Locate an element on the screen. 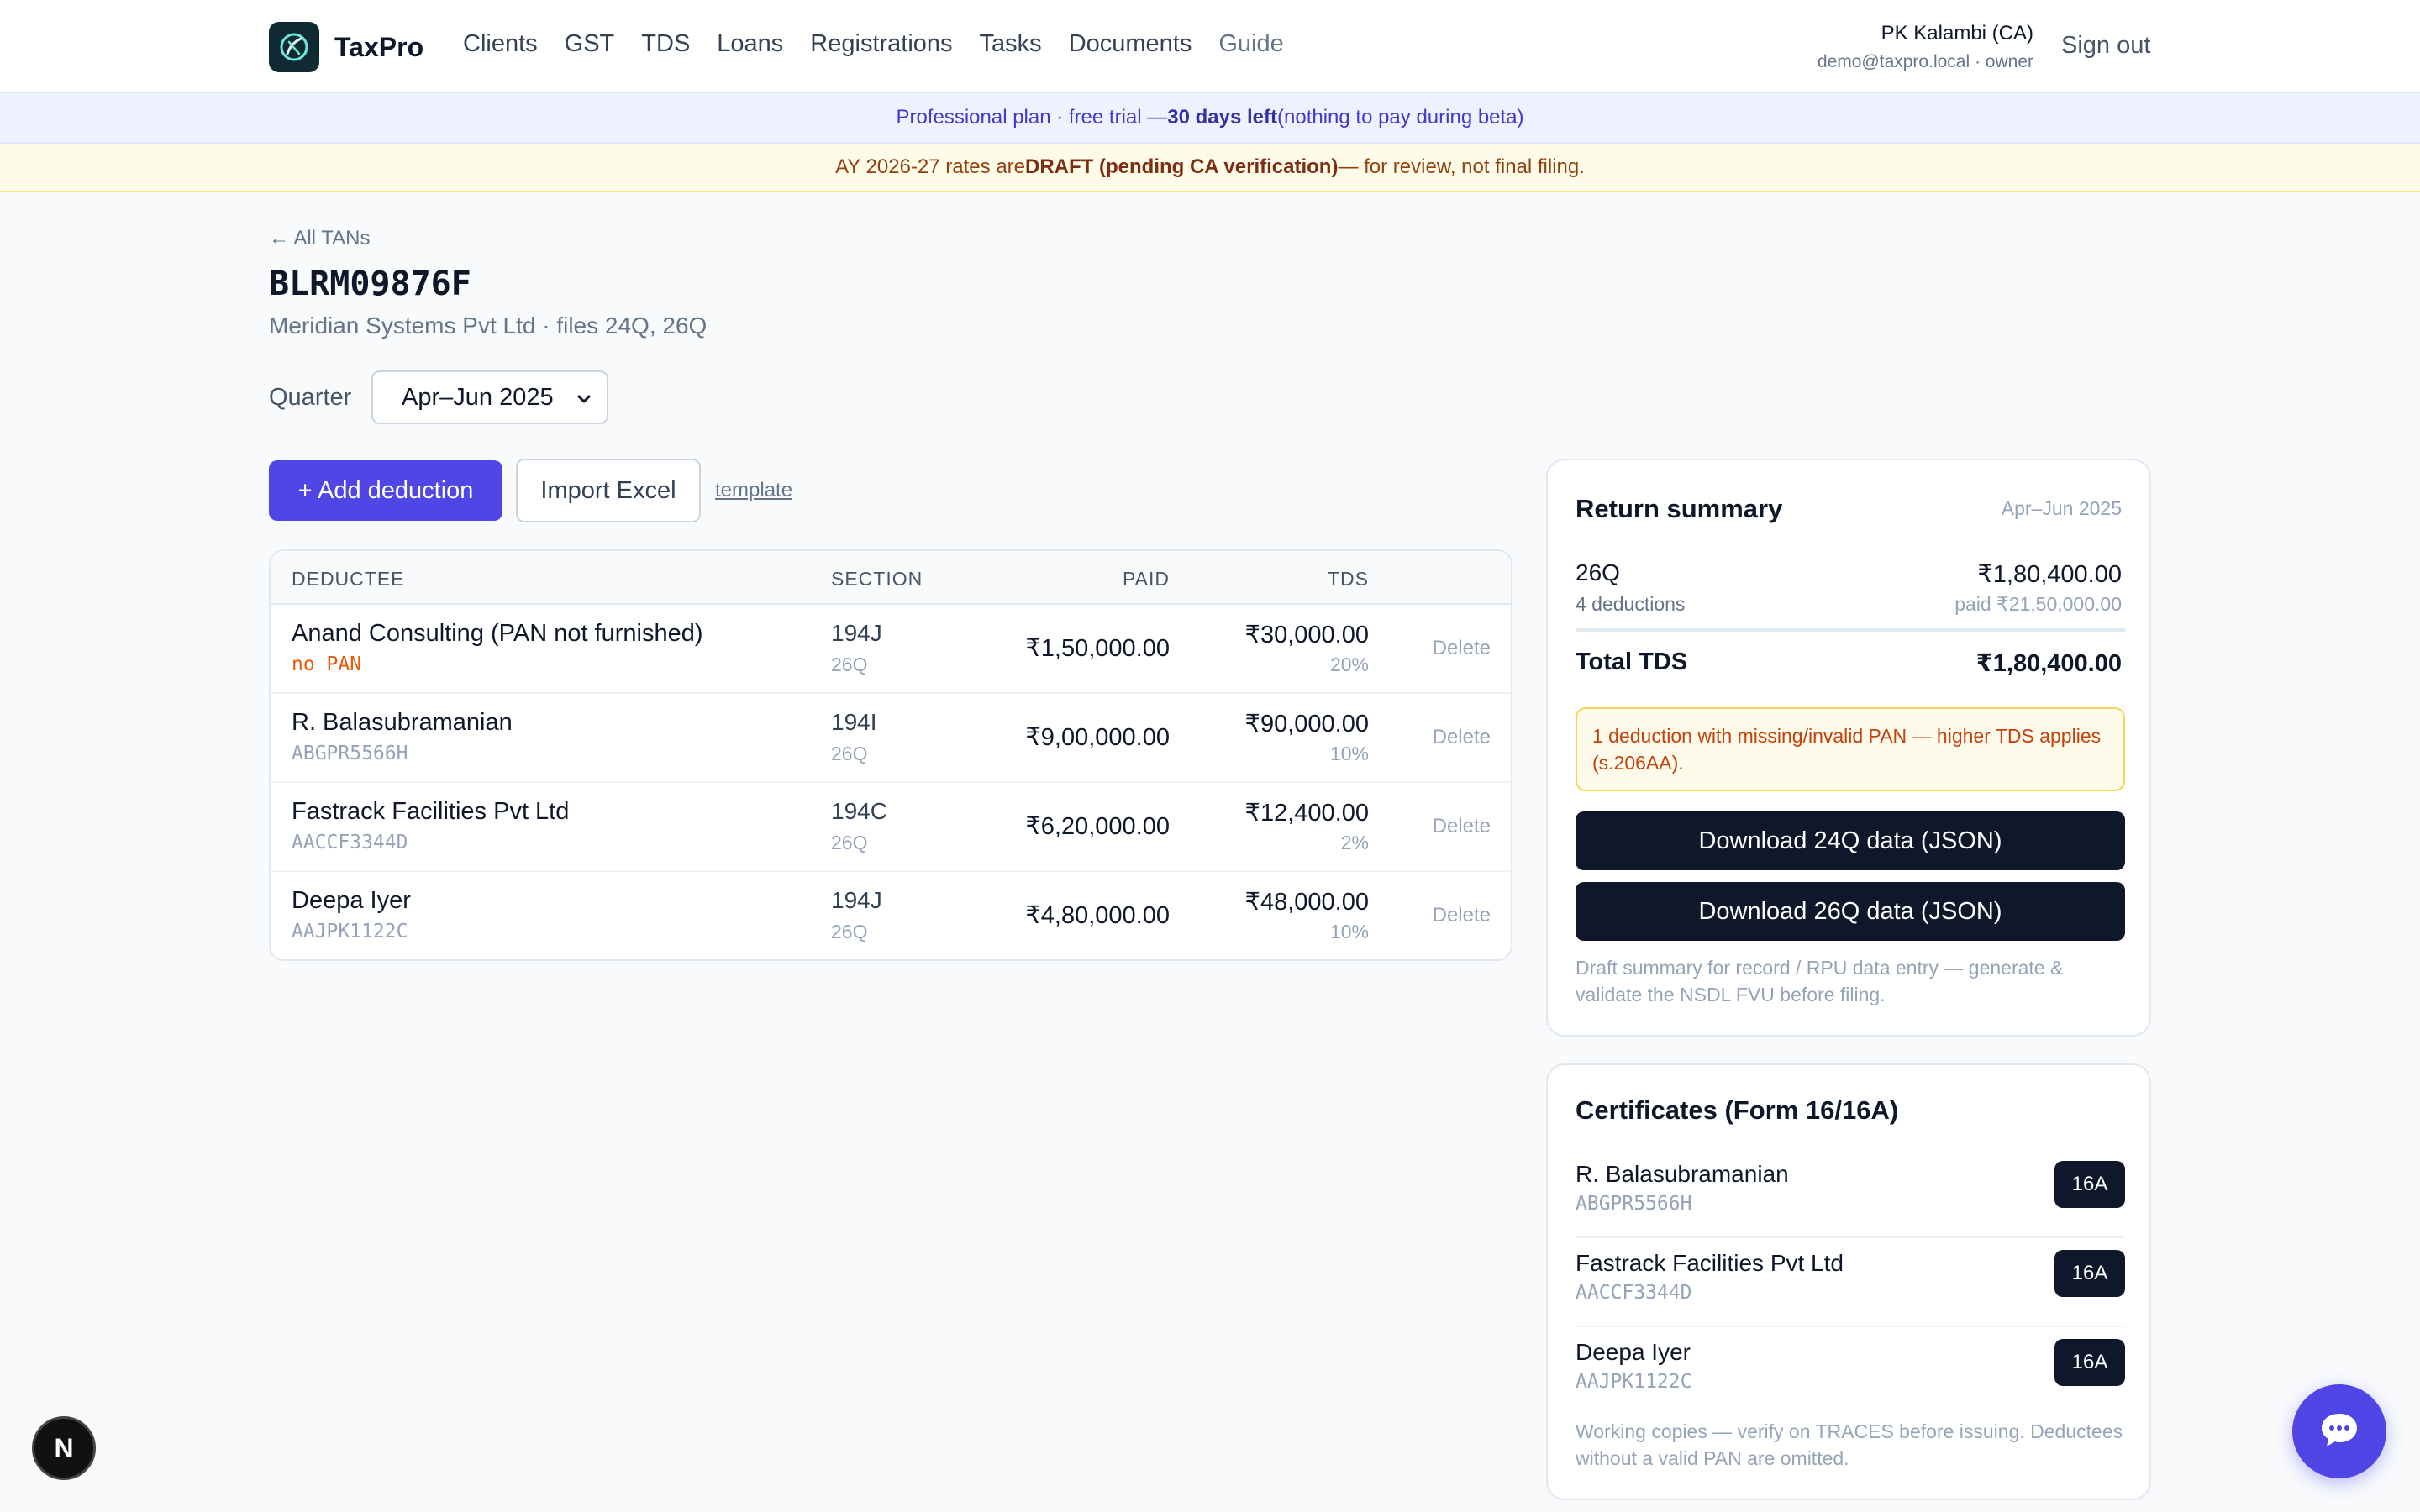 This screenshot has height=1512, width=2420. paid-amount: ₹9,00,000.00 is located at coordinates (1097, 737).